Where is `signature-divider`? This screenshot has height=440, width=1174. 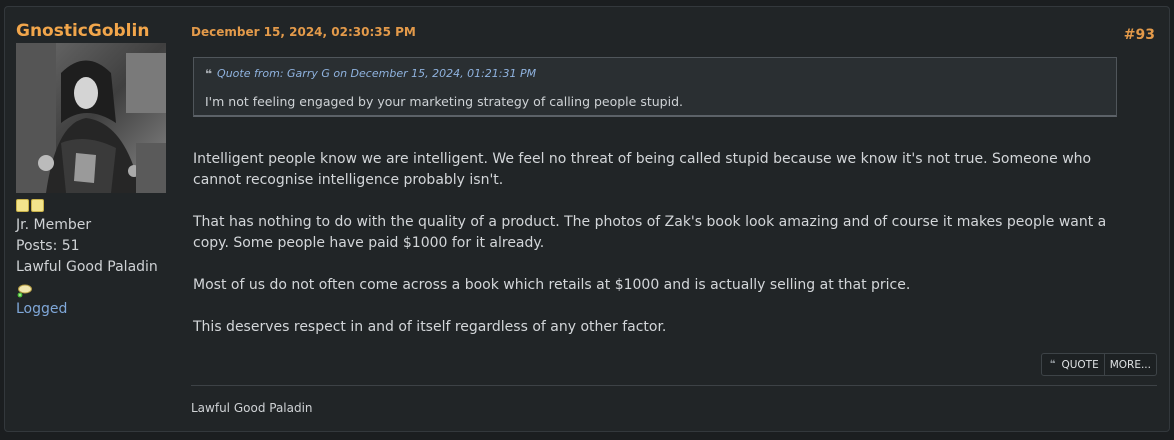 signature-divider is located at coordinates (674, 385).